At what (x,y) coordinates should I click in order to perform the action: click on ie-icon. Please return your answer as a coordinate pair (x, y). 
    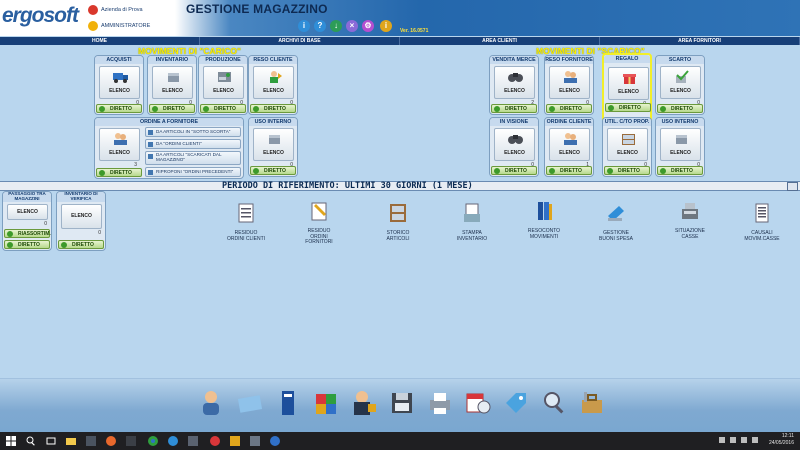
    Looking at the image, I should click on (173, 441).